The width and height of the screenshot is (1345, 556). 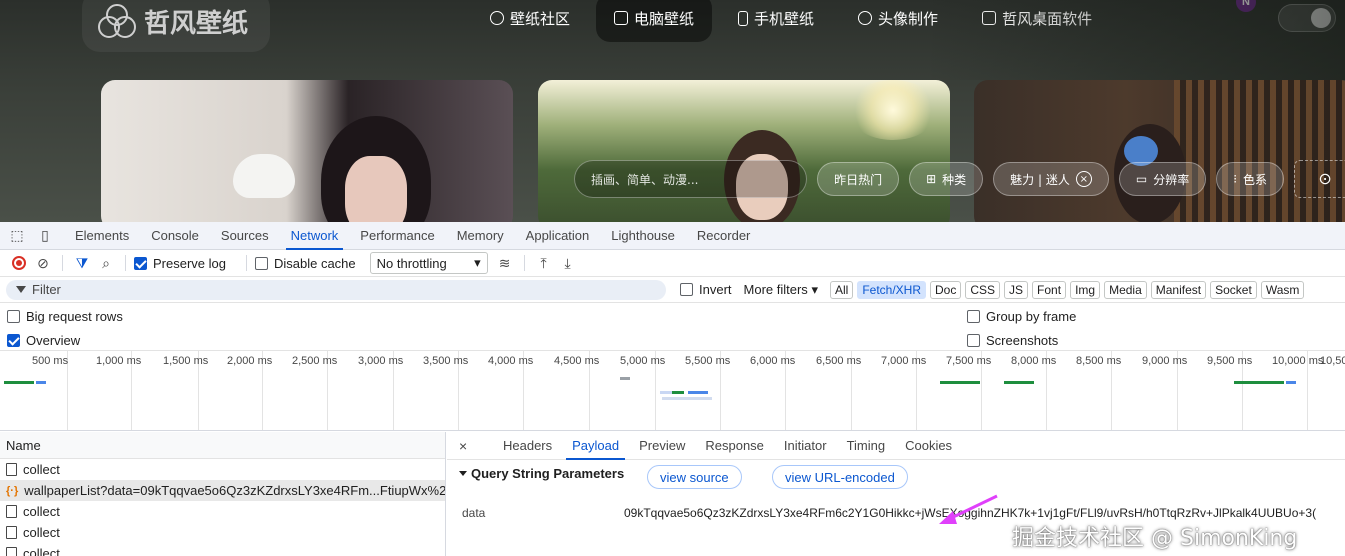 I want to click on view-url-encoded-button: view URL-encoded, so click(x=840, y=477).